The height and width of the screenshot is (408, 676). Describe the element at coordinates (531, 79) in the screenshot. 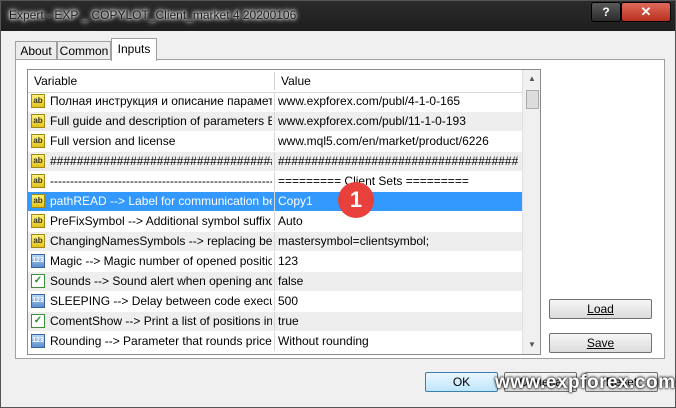

I see `scroll-up-arrow-icon: ▲` at that location.